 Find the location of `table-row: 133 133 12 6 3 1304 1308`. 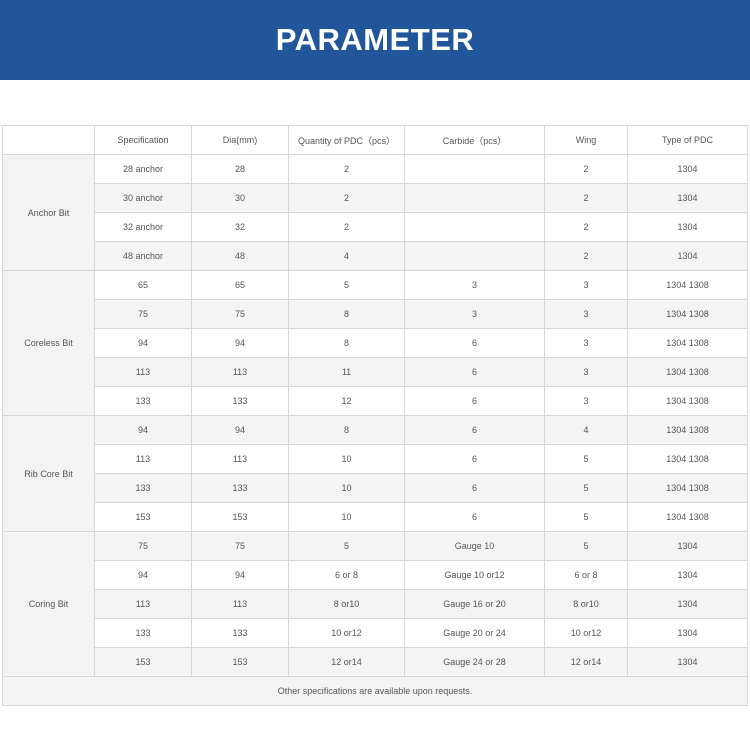

table-row: 133 133 12 6 3 1304 1308 is located at coordinates (375, 401).